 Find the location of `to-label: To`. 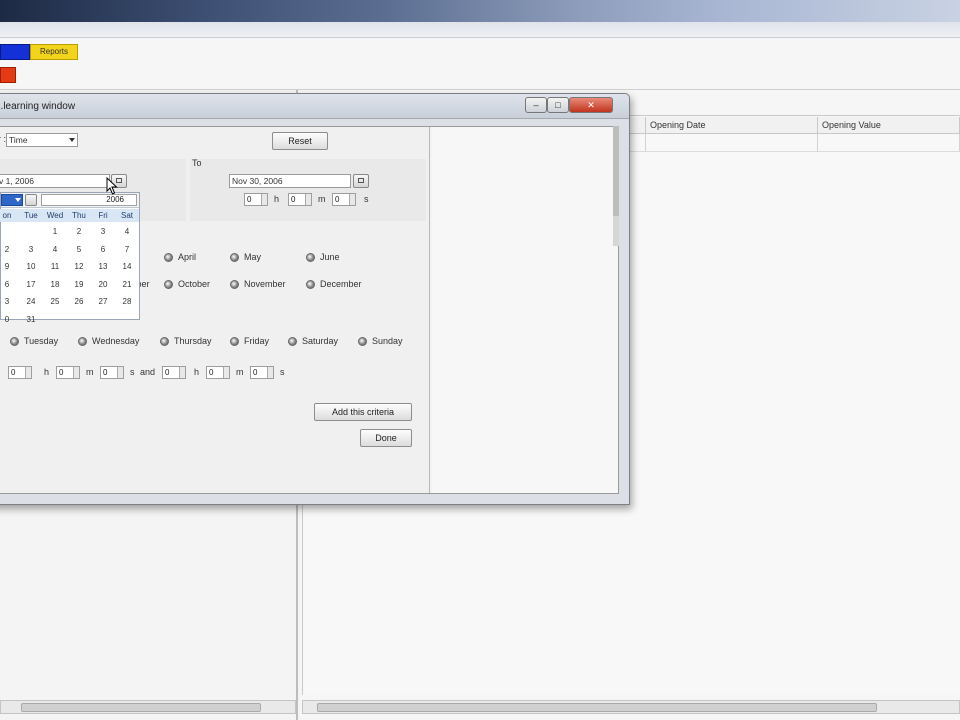

to-label: To is located at coordinates (197, 163).